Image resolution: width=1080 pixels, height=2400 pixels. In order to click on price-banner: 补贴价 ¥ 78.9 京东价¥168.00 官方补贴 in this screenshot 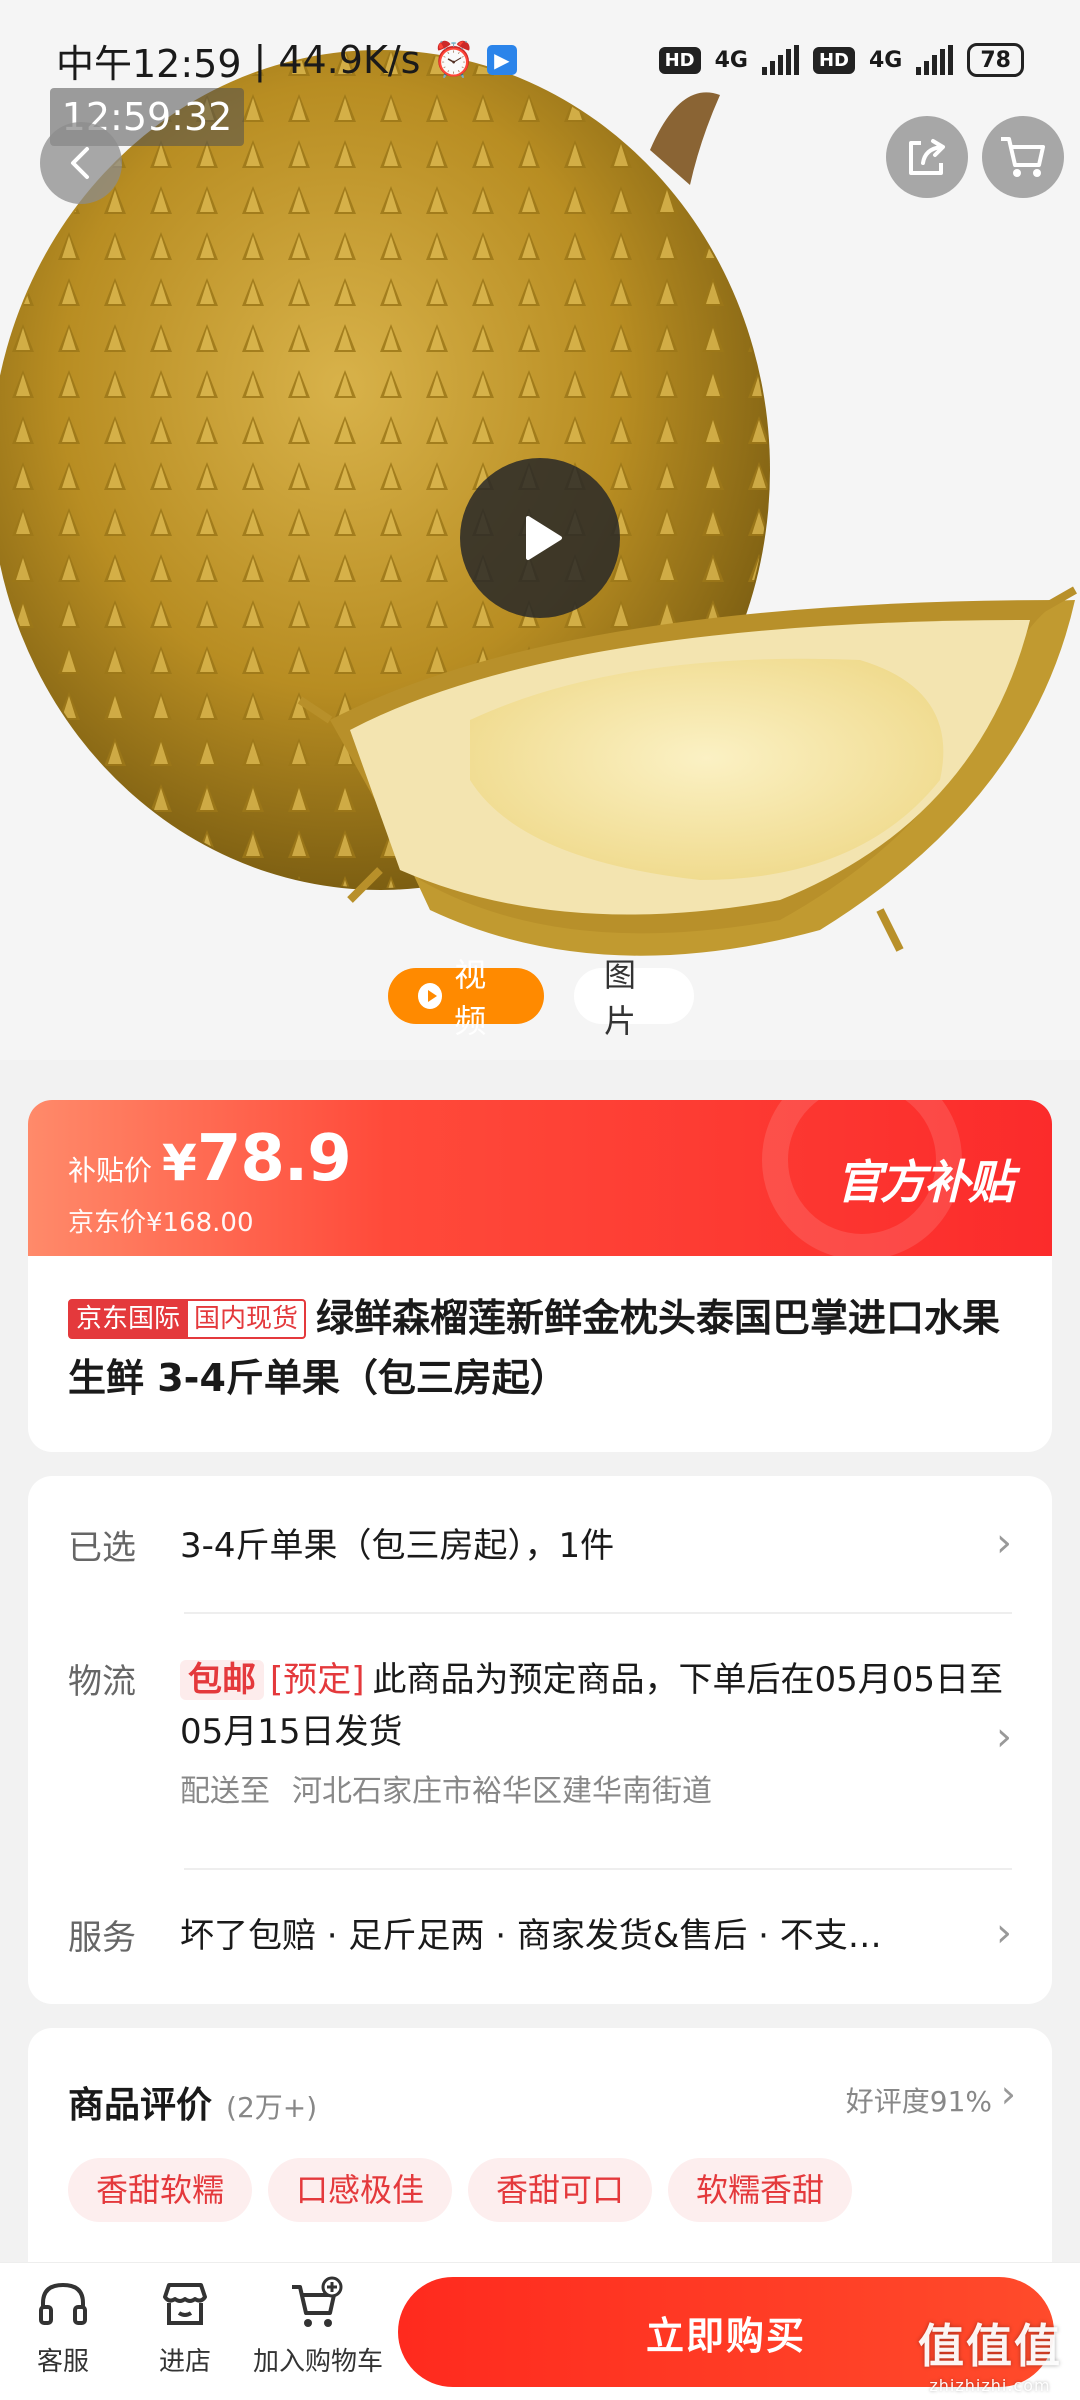, I will do `click(540, 1178)`.